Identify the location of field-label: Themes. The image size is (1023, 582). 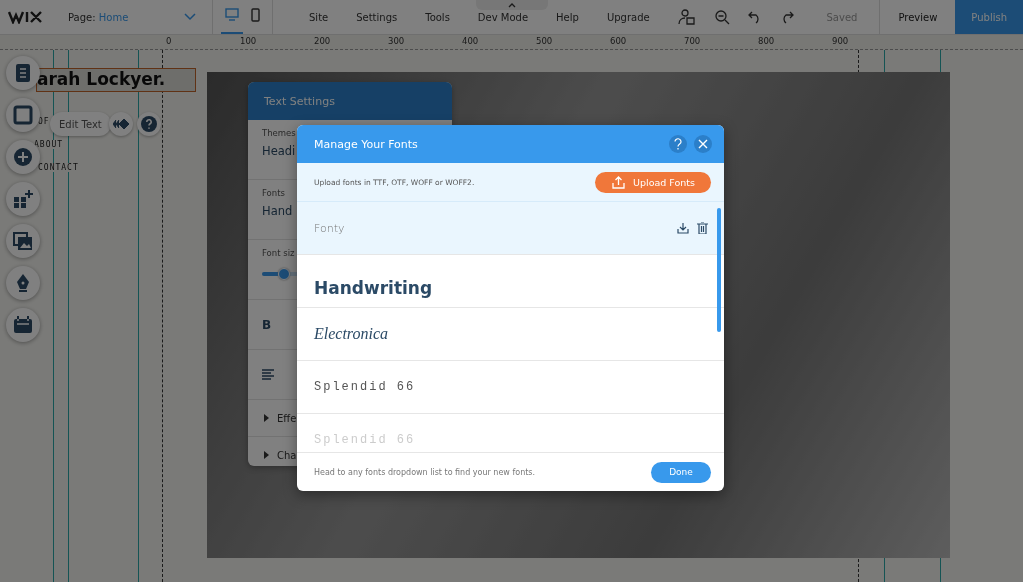
(279, 133).